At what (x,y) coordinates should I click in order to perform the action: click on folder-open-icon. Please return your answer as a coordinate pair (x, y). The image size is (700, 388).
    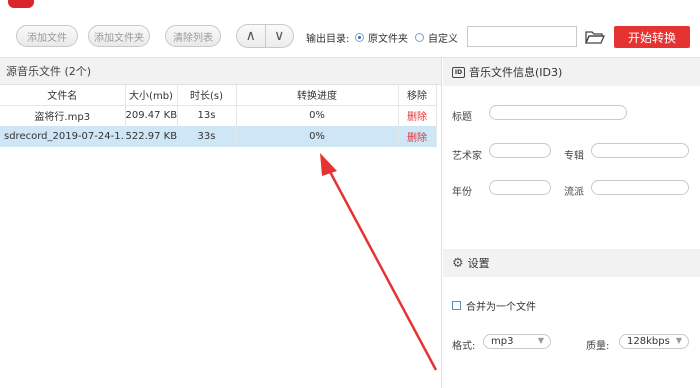
    Looking at the image, I should click on (595, 37).